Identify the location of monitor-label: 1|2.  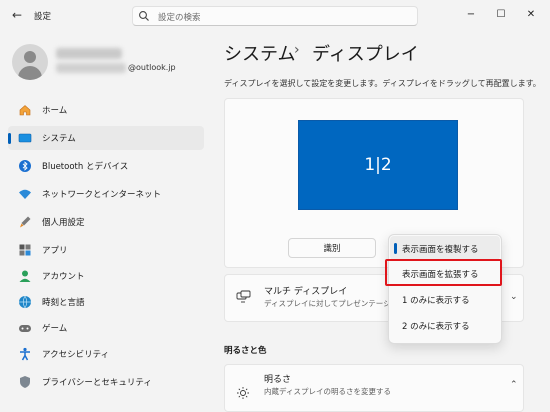
(378, 165).